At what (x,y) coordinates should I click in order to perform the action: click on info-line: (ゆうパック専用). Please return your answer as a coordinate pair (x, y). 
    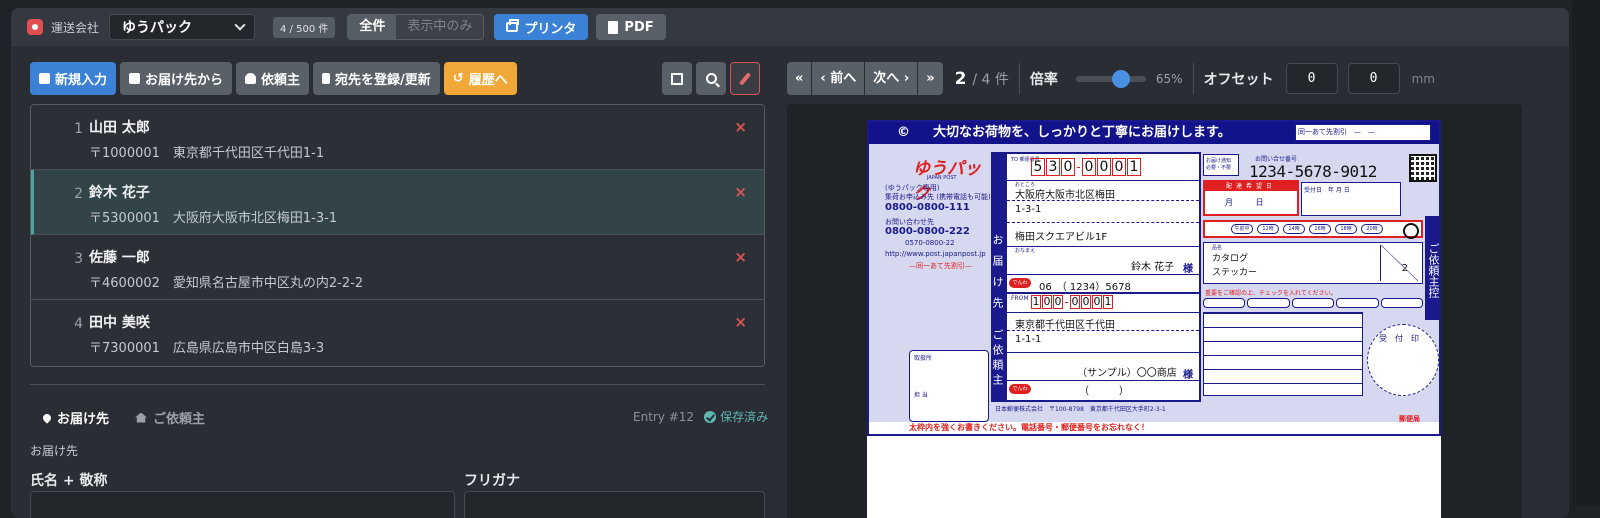
    Looking at the image, I should click on (912, 188).